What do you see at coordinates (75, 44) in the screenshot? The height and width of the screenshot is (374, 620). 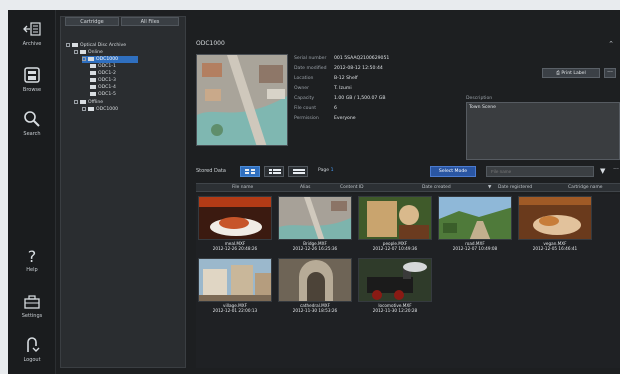 I see `disc-archive-icon` at bounding box center [75, 44].